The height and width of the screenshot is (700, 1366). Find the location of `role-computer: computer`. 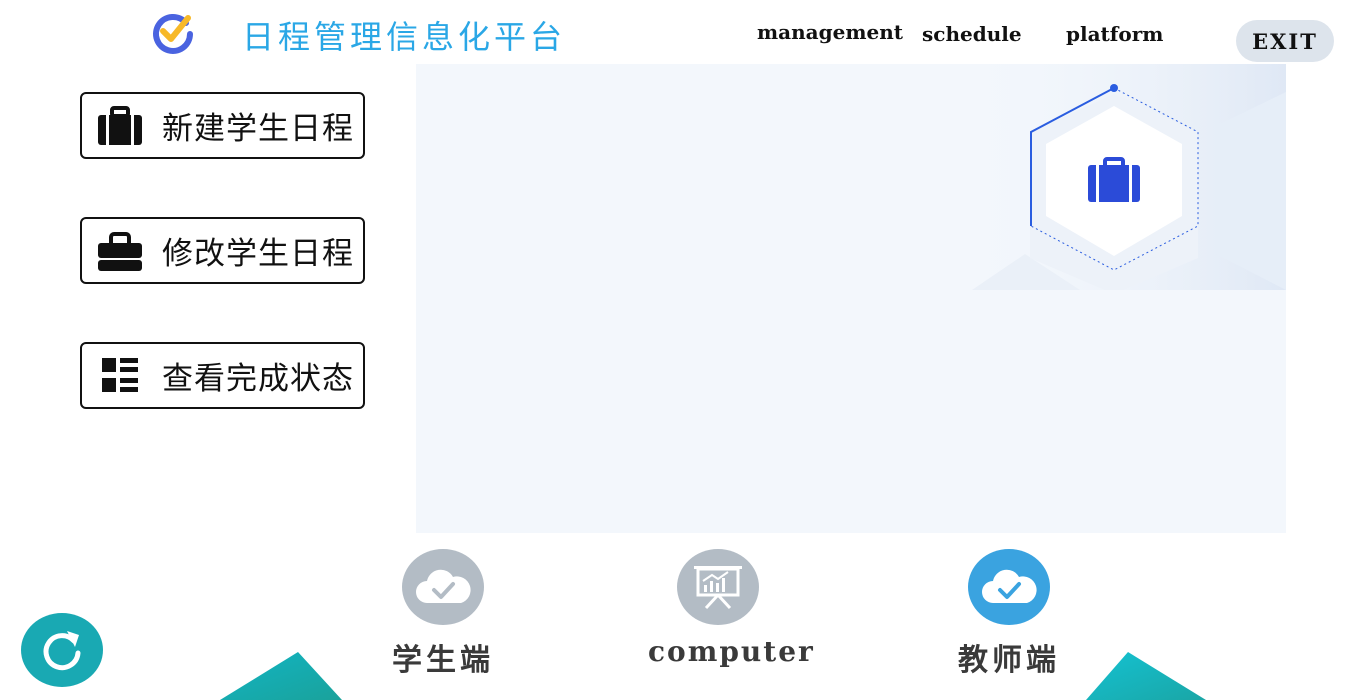

role-computer: computer is located at coordinates (731, 608).